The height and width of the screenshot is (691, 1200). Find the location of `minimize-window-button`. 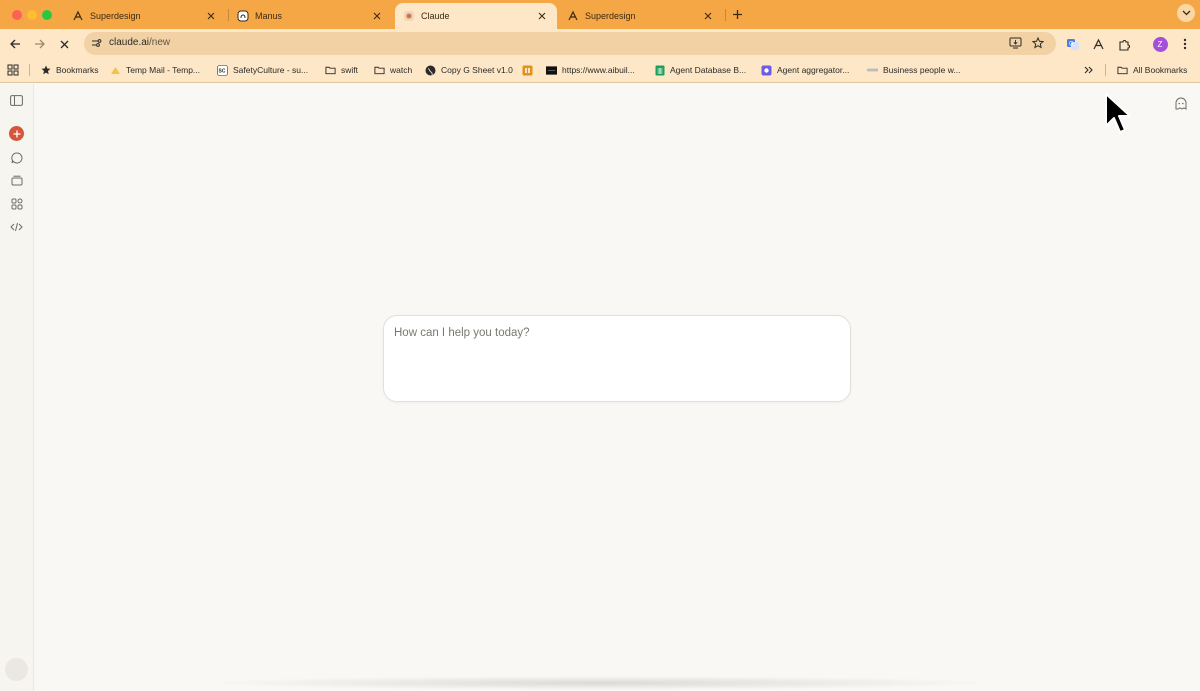

minimize-window-button is located at coordinates (32, 15).